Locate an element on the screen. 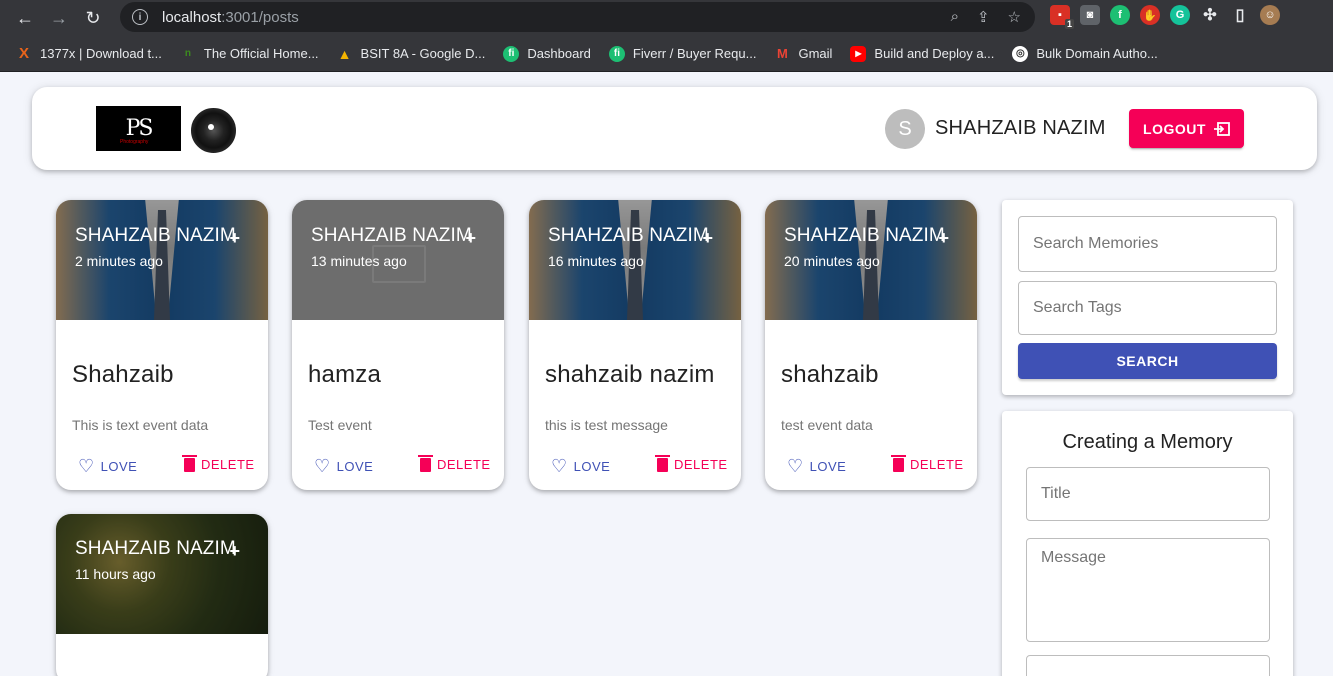 This screenshot has width=1333, height=676. side-panel-icon: ▯ is located at coordinates (1240, 15).